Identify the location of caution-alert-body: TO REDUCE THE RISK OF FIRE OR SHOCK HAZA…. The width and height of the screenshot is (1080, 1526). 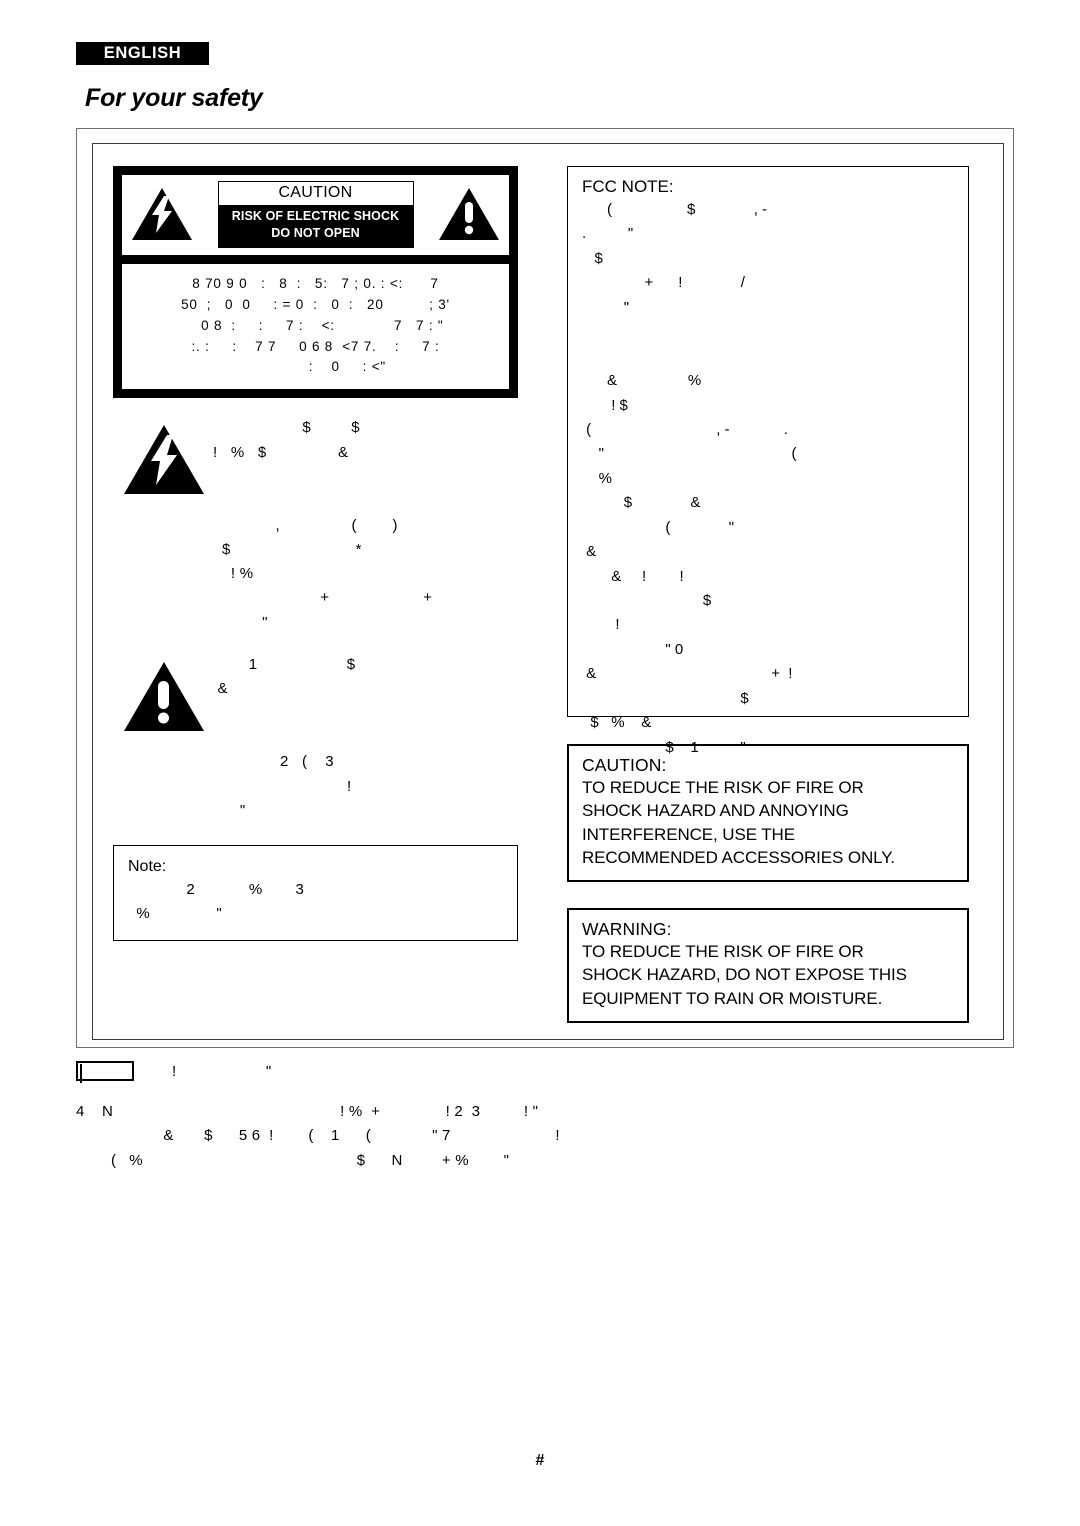
(738, 822).